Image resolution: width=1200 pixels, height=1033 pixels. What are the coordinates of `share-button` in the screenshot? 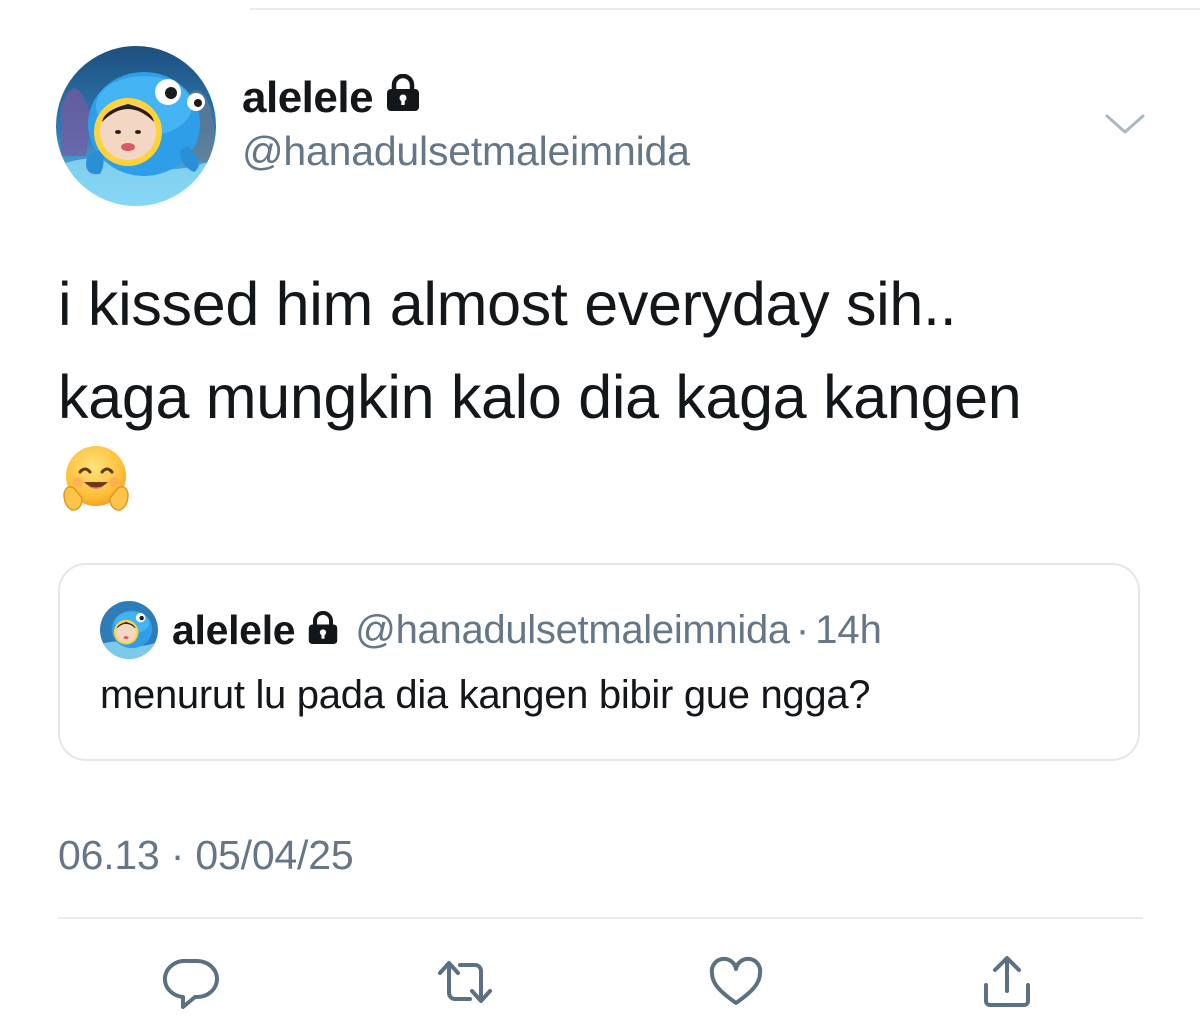 It's located at (1007, 982).